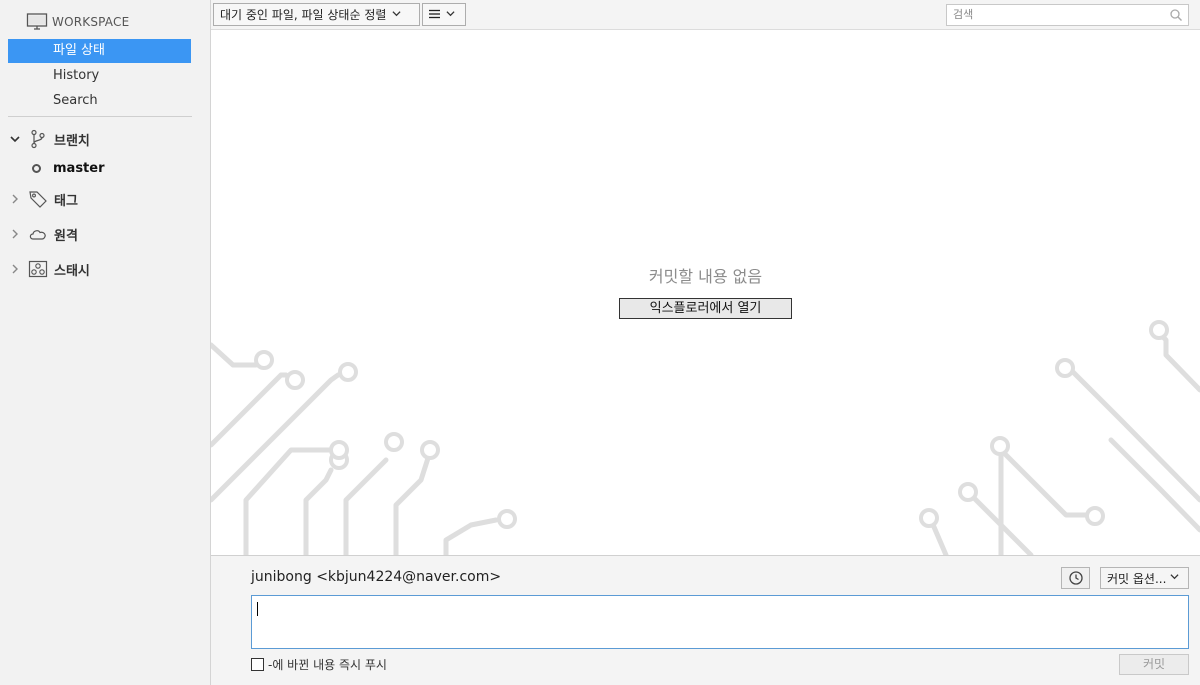 The height and width of the screenshot is (685, 1200). Describe the element at coordinates (38, 139) in the screenshot. I see `branch-icon` at that location.